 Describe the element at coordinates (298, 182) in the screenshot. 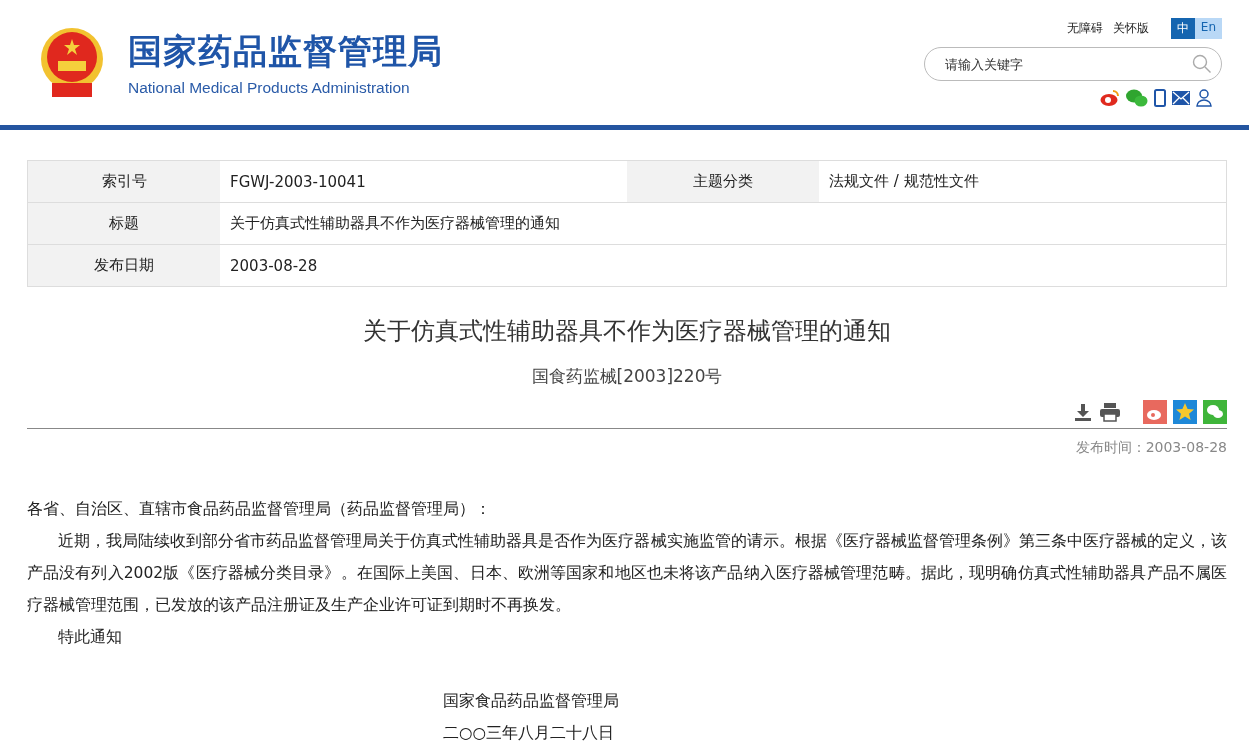

I see `table-value: FGWJ-2003-10041` at that location.